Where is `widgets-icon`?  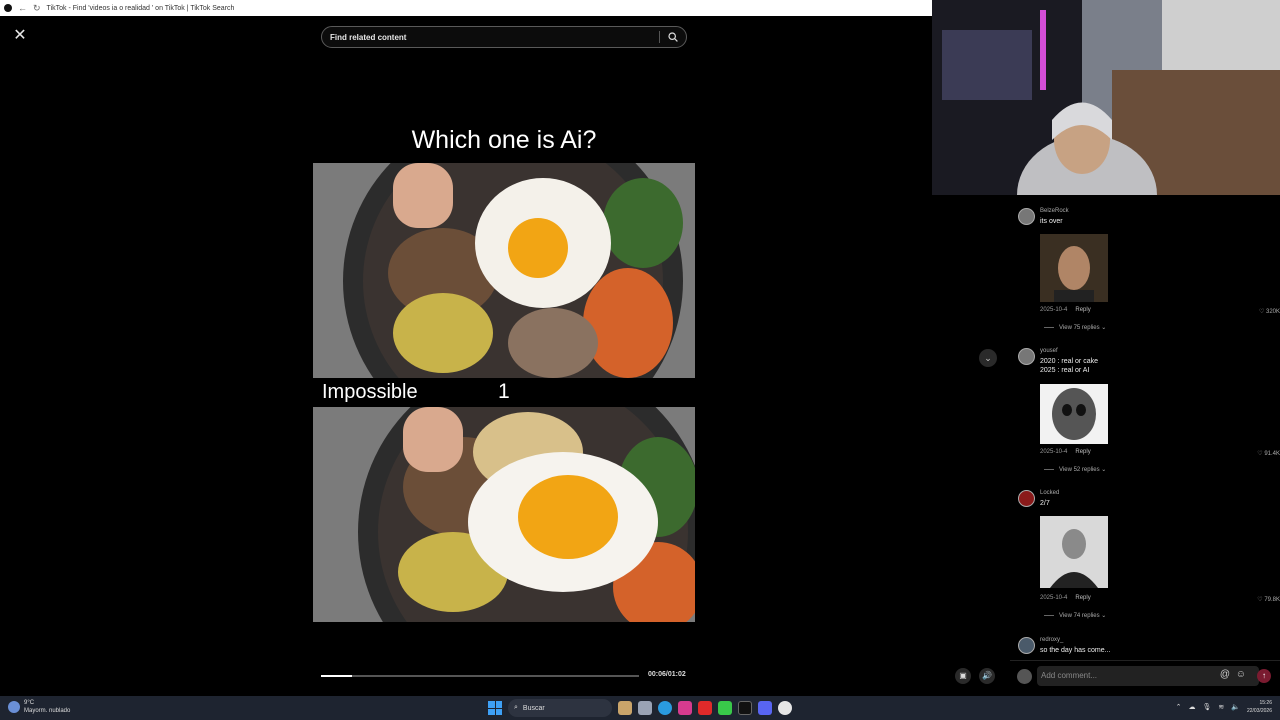 widgets-icon is located at coordinates (625, 708).